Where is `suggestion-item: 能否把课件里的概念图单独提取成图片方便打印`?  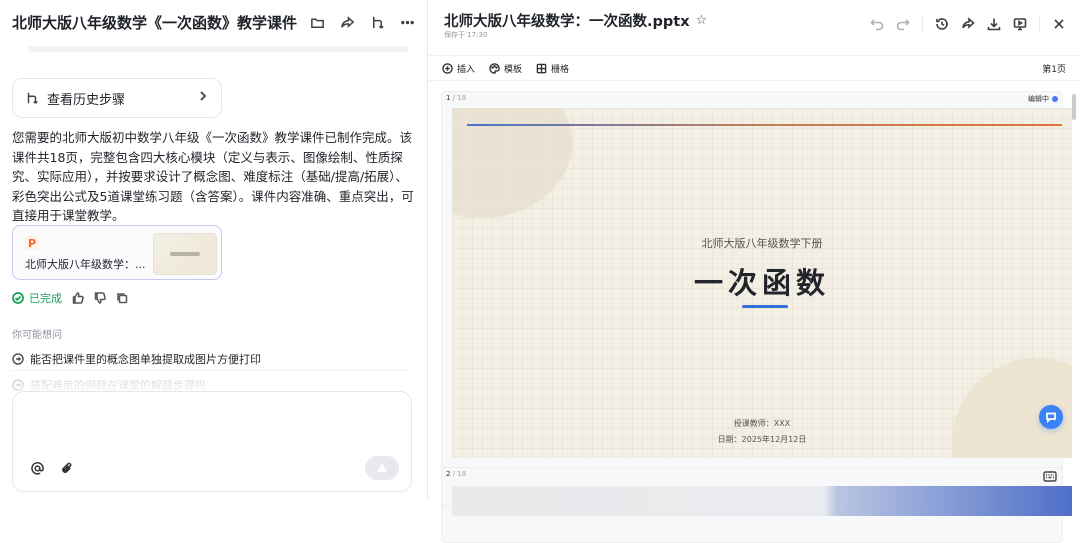 suggestion-item: 能否把课件里的概念图单独提取成图片方便打印 is located at coordinates (210, 359).